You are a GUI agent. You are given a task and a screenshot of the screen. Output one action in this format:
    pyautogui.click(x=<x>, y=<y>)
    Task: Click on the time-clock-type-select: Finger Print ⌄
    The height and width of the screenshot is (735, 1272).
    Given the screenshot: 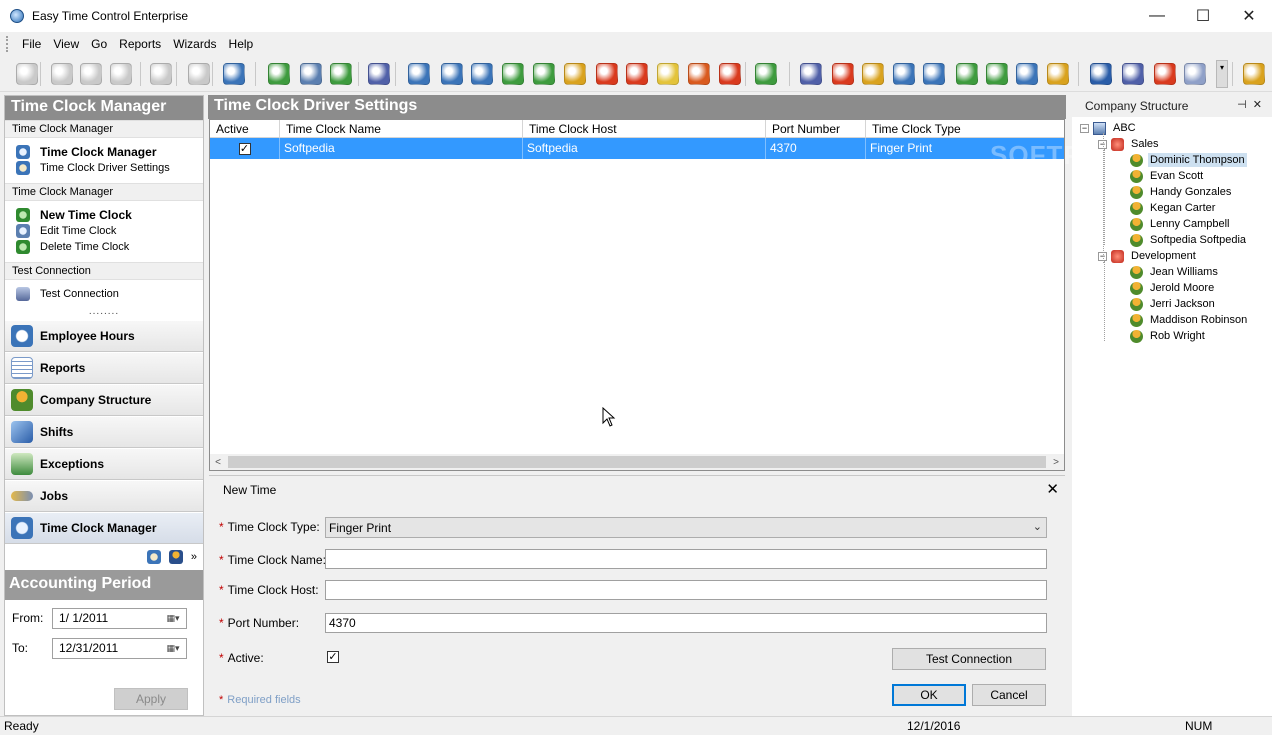 What is the action you would take?
    pyautogui.click(x=686, y=527)
    